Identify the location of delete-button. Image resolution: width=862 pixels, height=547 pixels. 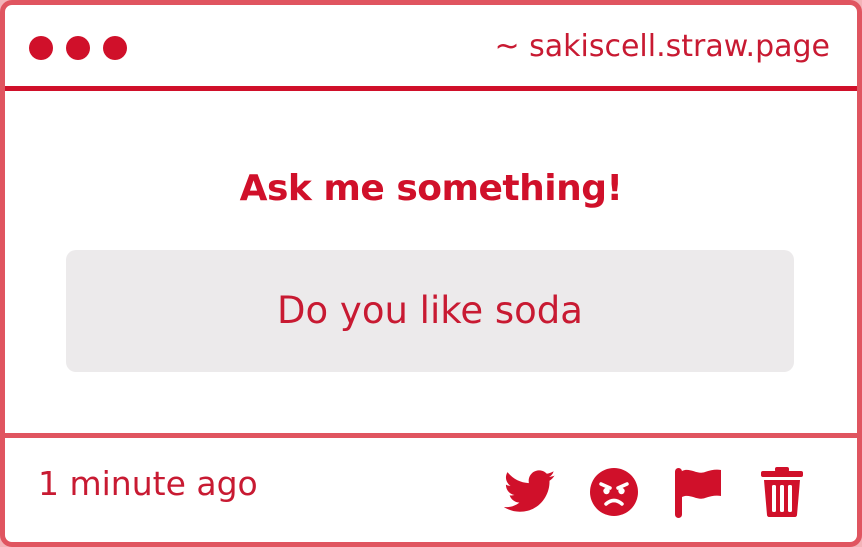
(782, 492).